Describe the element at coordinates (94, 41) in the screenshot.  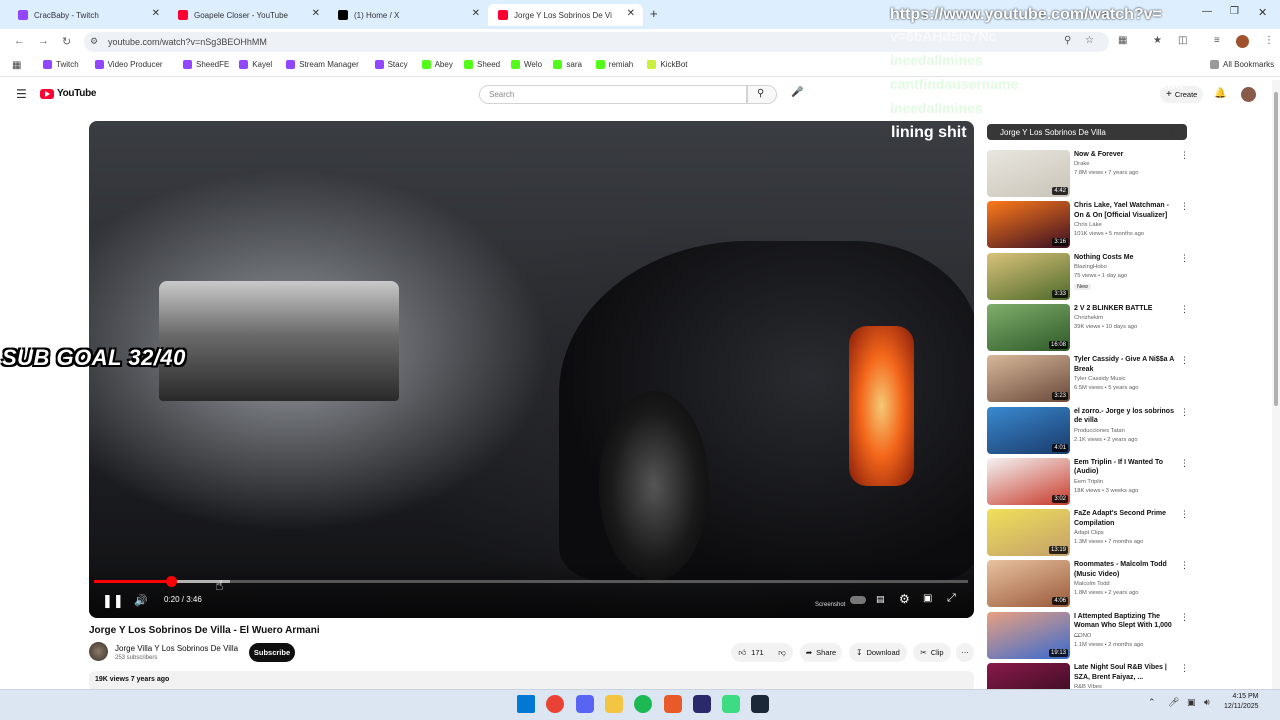
I see `site-info-icon: ⚙` at that location.